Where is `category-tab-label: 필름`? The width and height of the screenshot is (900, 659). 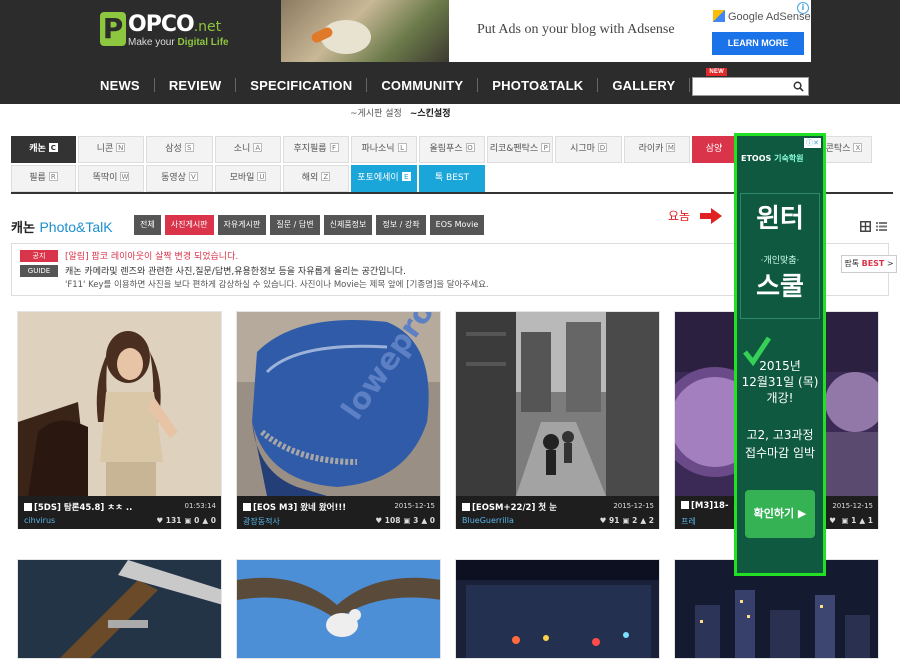 category-tab-label: 필름 is located at coordinates (37, 178).